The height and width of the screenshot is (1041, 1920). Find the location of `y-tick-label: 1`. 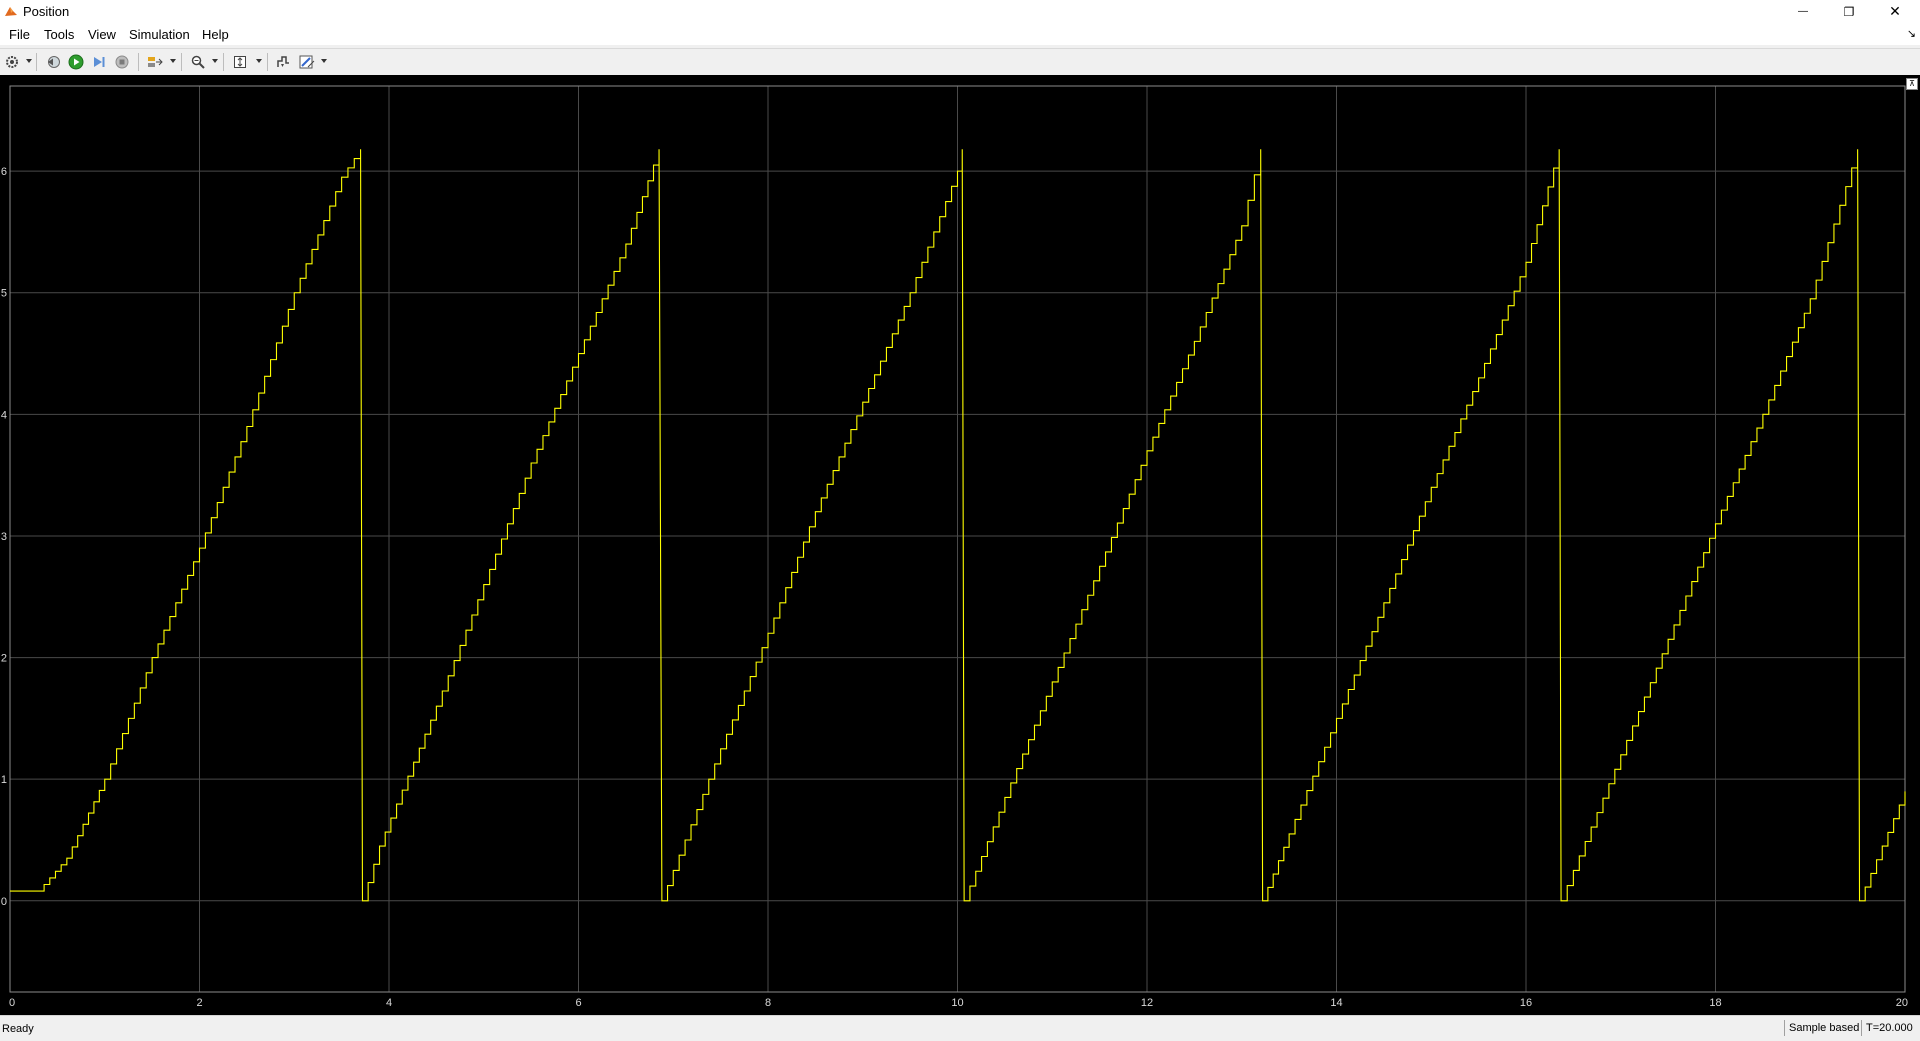

y-tick-label: 1 is located at coordinates (4, 780).